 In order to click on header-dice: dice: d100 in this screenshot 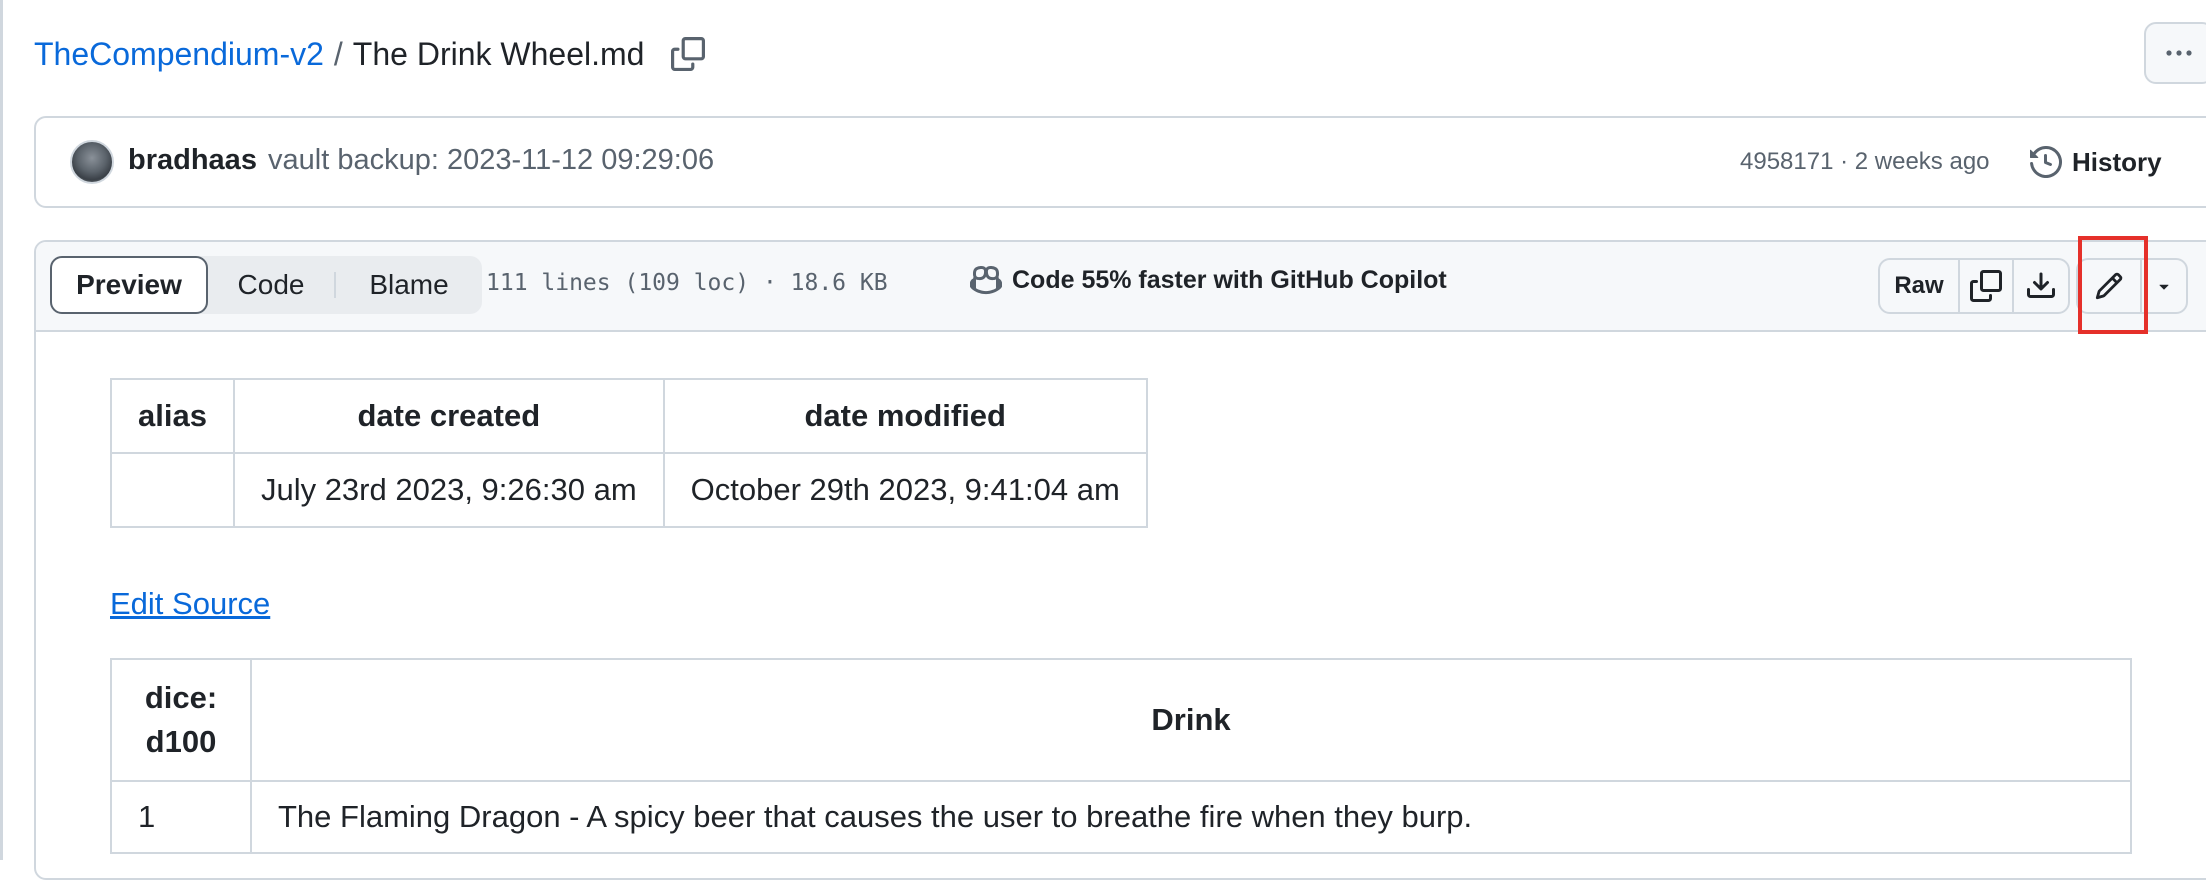, I will do `click(181, 720)`.